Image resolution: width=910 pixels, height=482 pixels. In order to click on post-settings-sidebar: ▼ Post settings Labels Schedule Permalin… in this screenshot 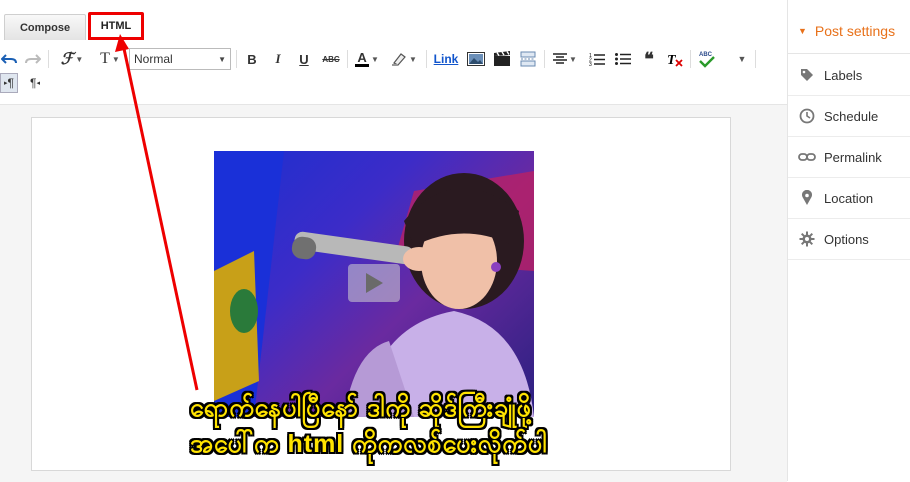, I will do `click(848, 240)`.